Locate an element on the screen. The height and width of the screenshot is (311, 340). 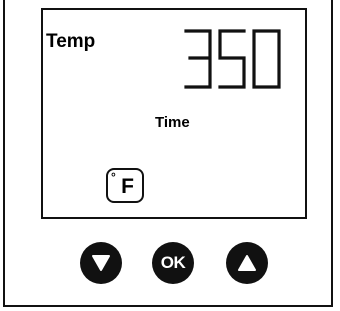
ok-button: OK is located at coordinates (173, 263).